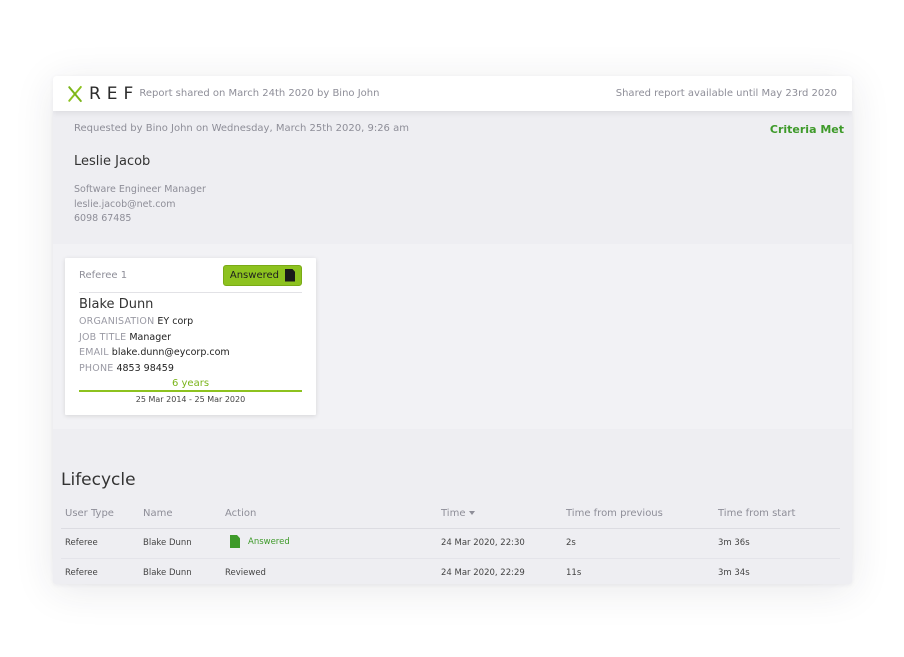  What do you see at coordinates (503, 543) in the screenshot?
I see `cell-time: 24 Mar 2020, 22:30` at bounding box center [503, 543].